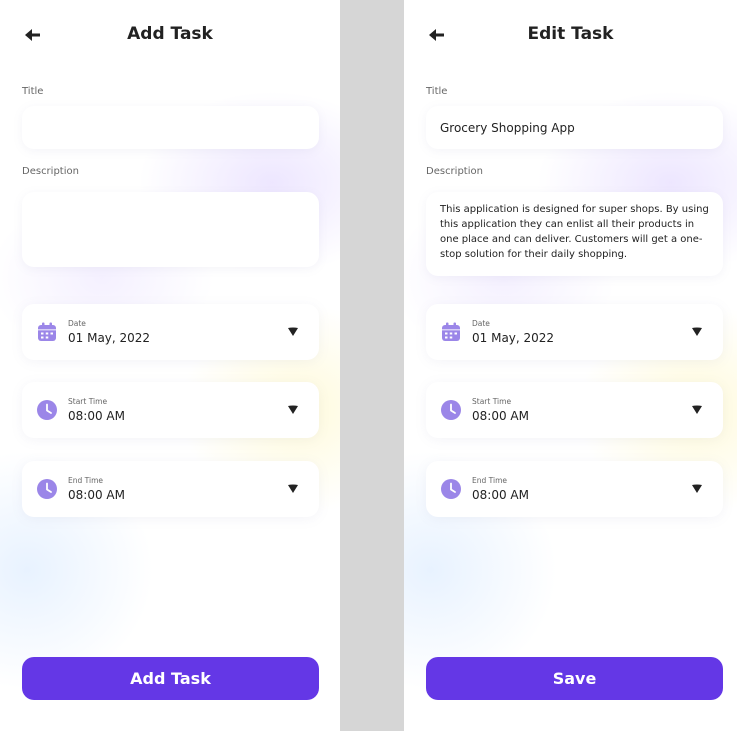 The width and height of the screenshot is (737, 731). I want to click on description-field-container, so click(170, 229).